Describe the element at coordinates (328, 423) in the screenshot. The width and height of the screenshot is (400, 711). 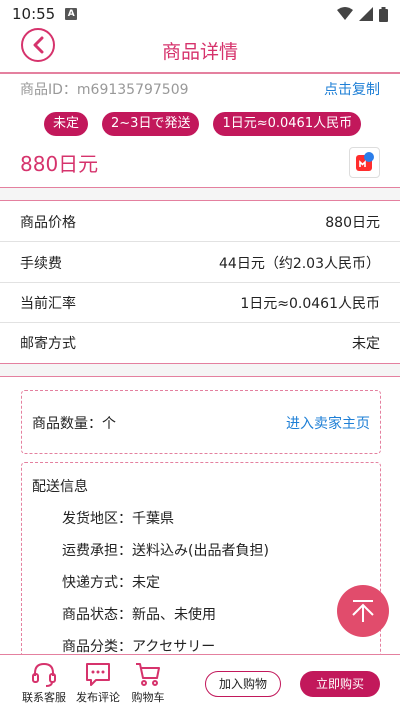
I see `seller-page-link: 进入卖家主页` at that location.